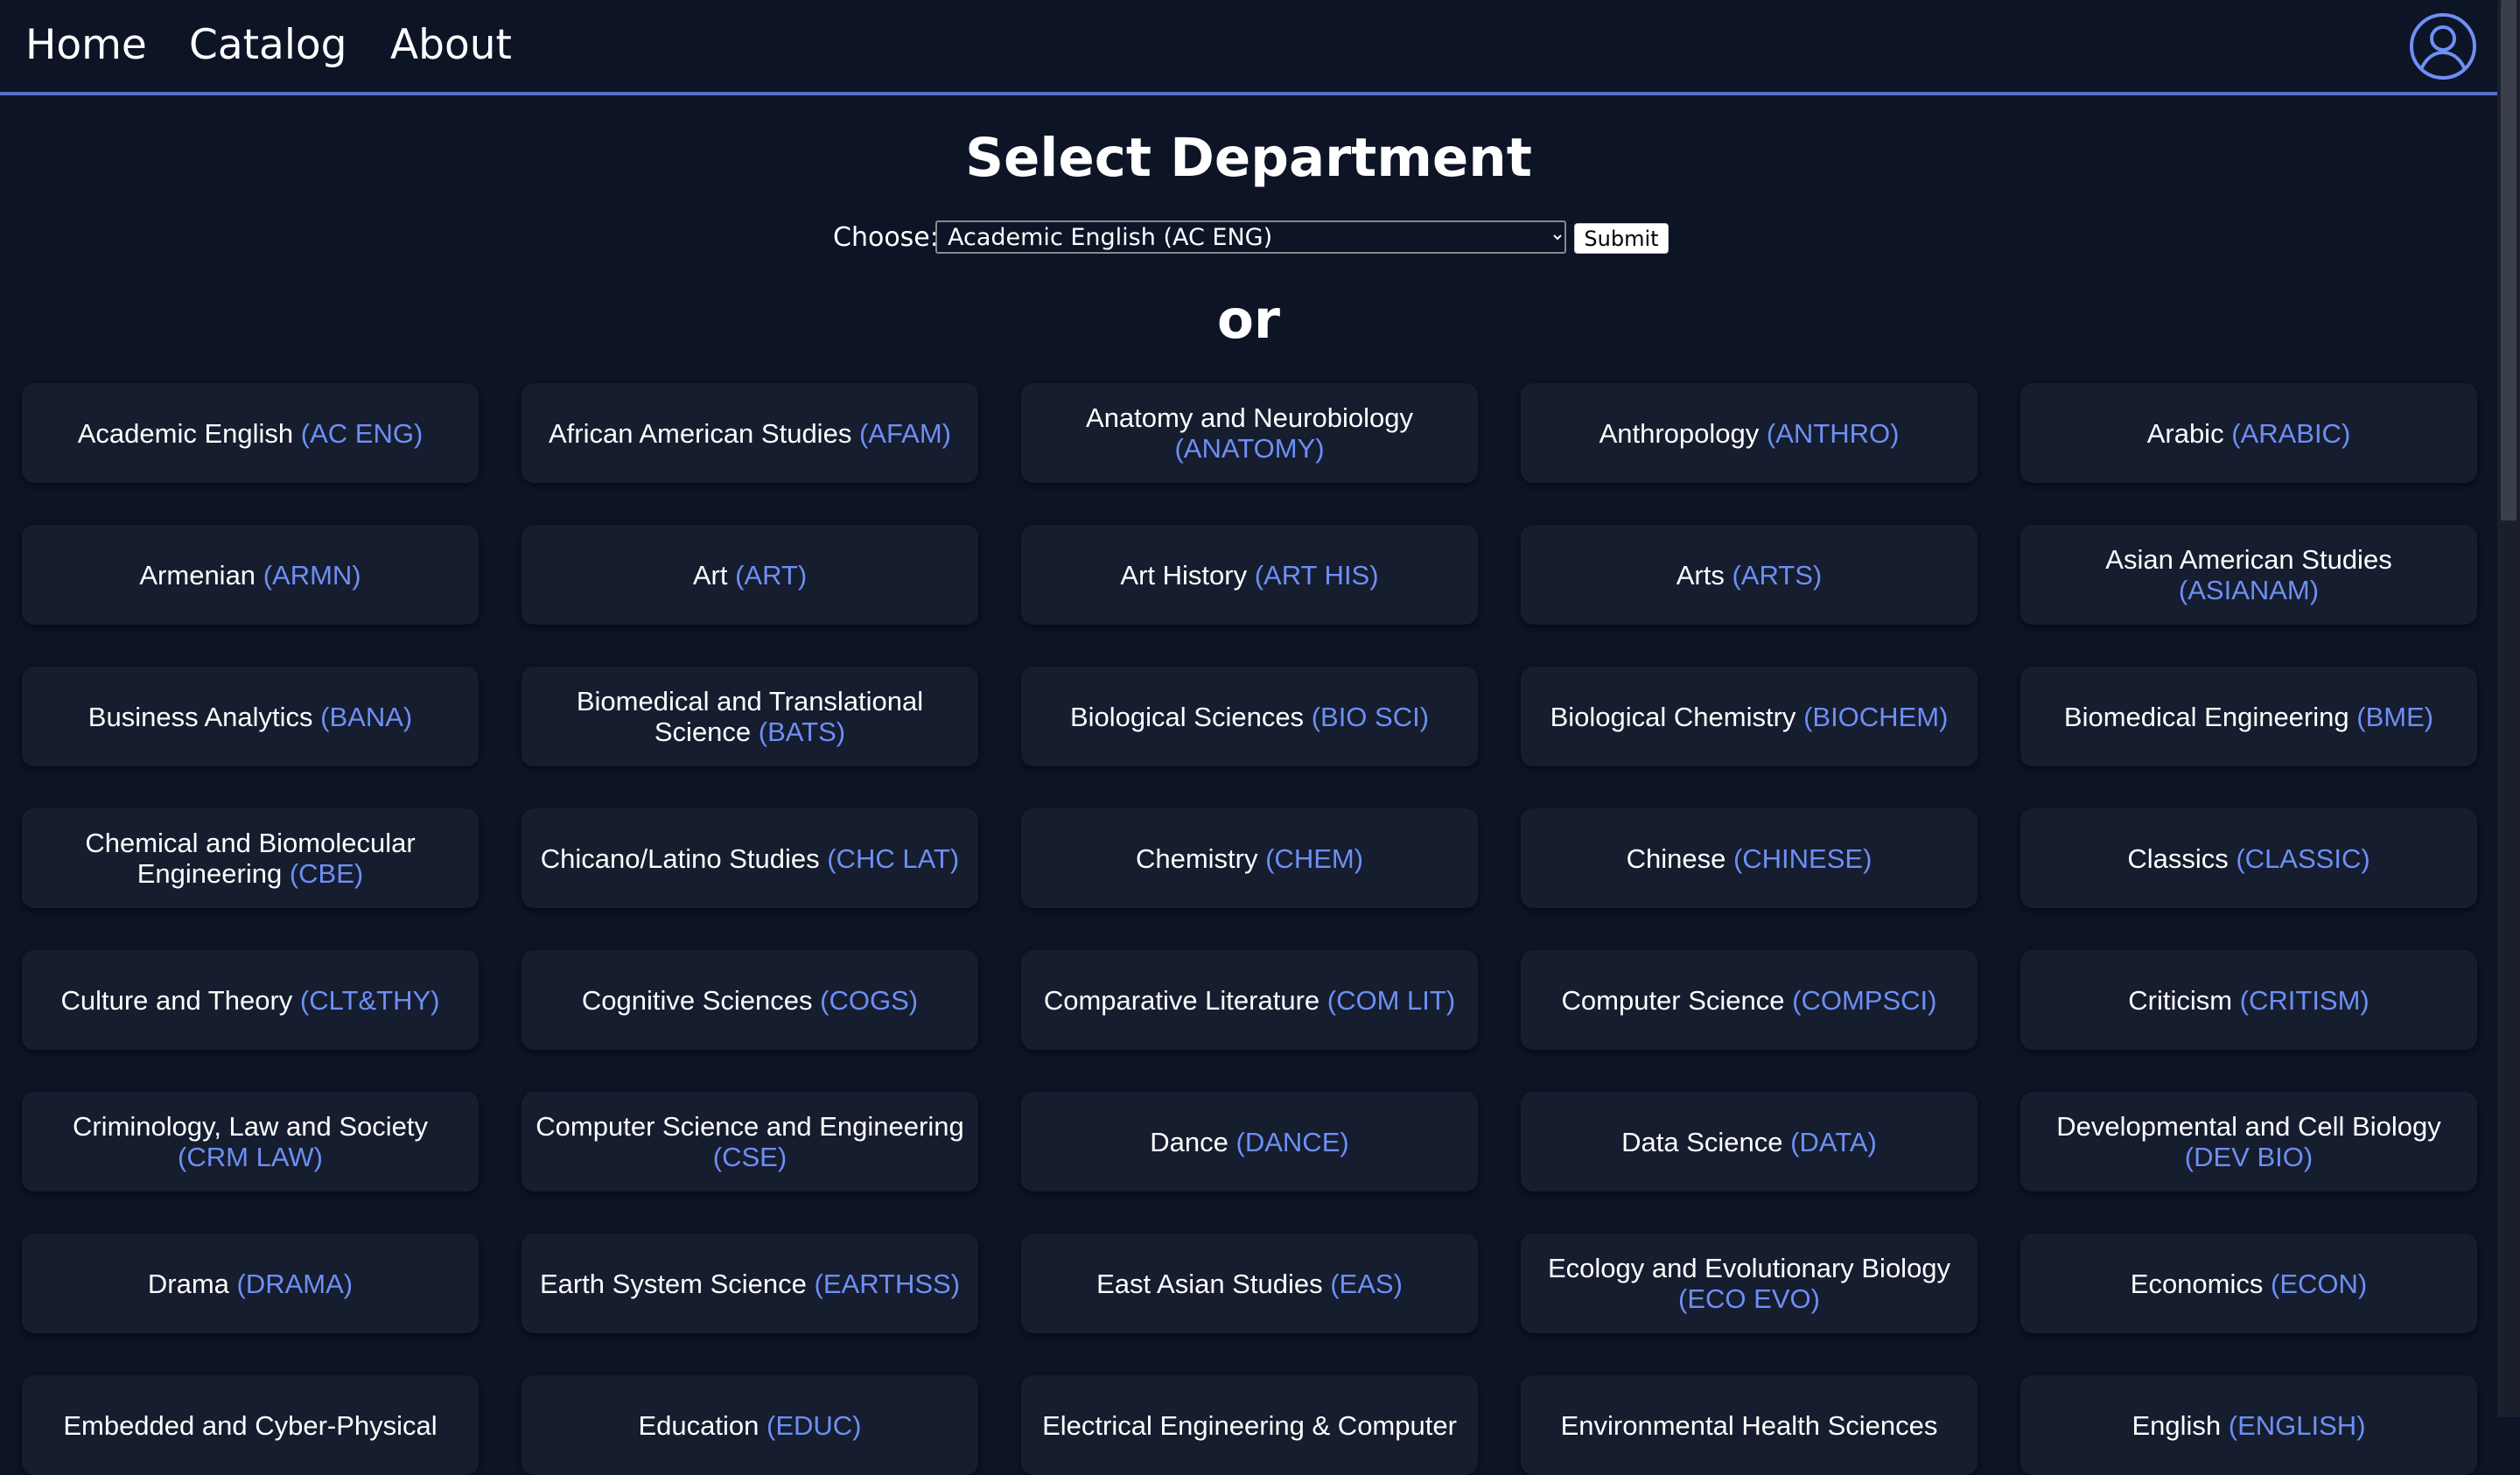  I want to click on submit-button: Submit, so click(1621, 238).